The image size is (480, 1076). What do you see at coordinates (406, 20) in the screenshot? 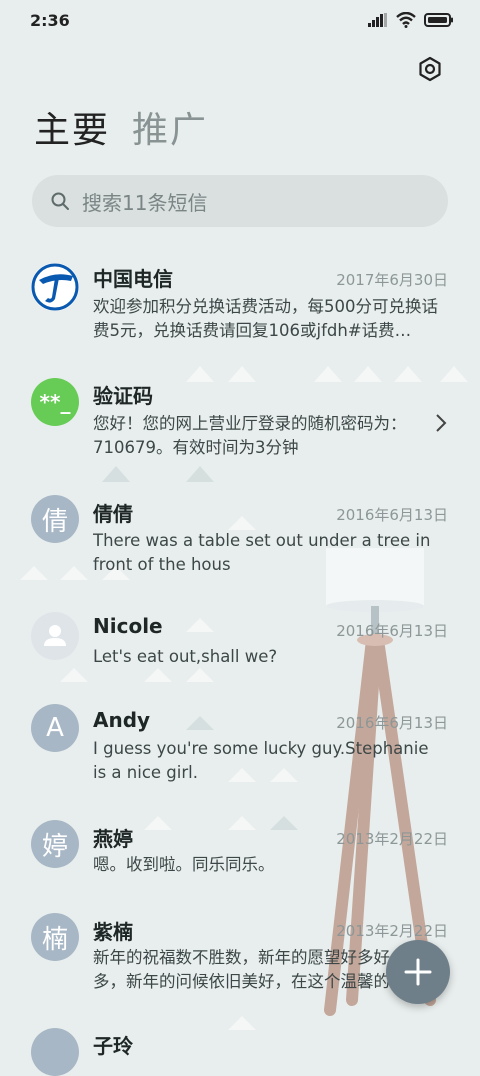
I see `wifi-icon` at bounding box center [406, 20].